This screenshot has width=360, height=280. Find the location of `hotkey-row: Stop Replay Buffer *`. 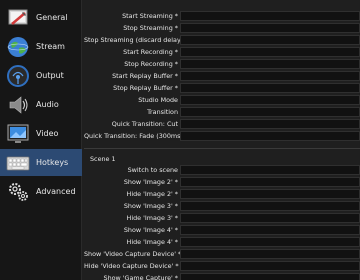

hotkey-row: Stop Replay Buffer * is located at coordinates (222, 88).